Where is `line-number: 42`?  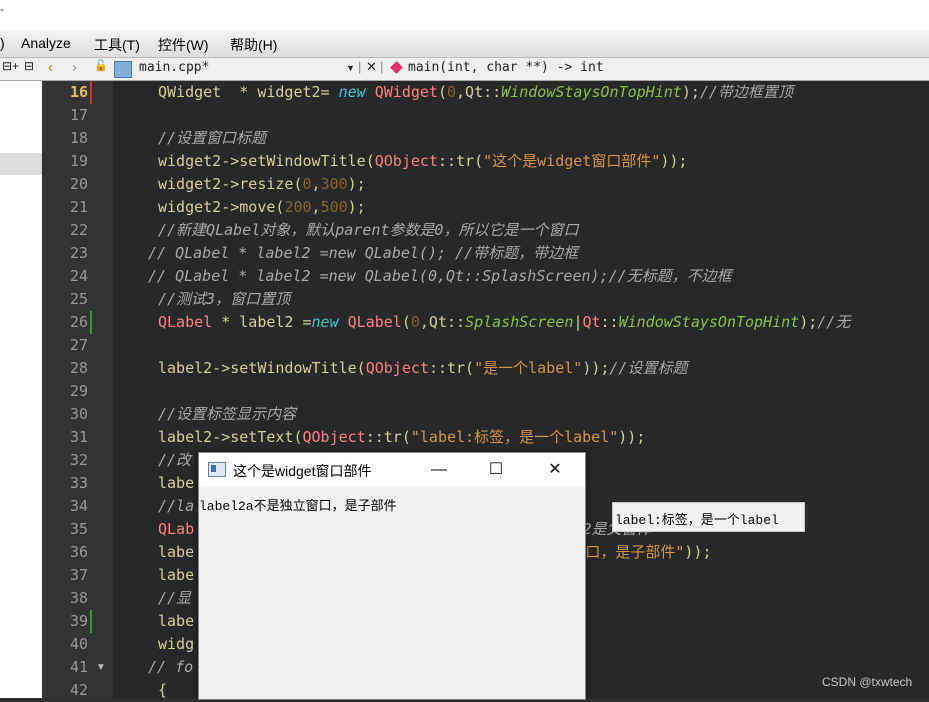 line-number: 42 is located at coordinates (78, 690).